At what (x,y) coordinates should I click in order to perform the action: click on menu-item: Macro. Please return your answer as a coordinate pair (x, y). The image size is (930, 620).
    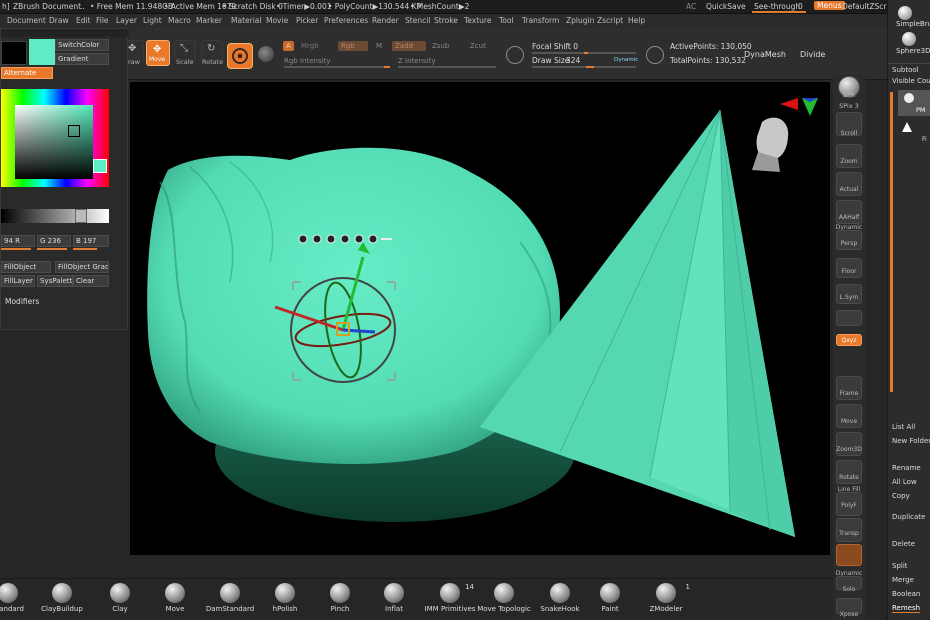
    Looking at the image, I should click on (179, 20).